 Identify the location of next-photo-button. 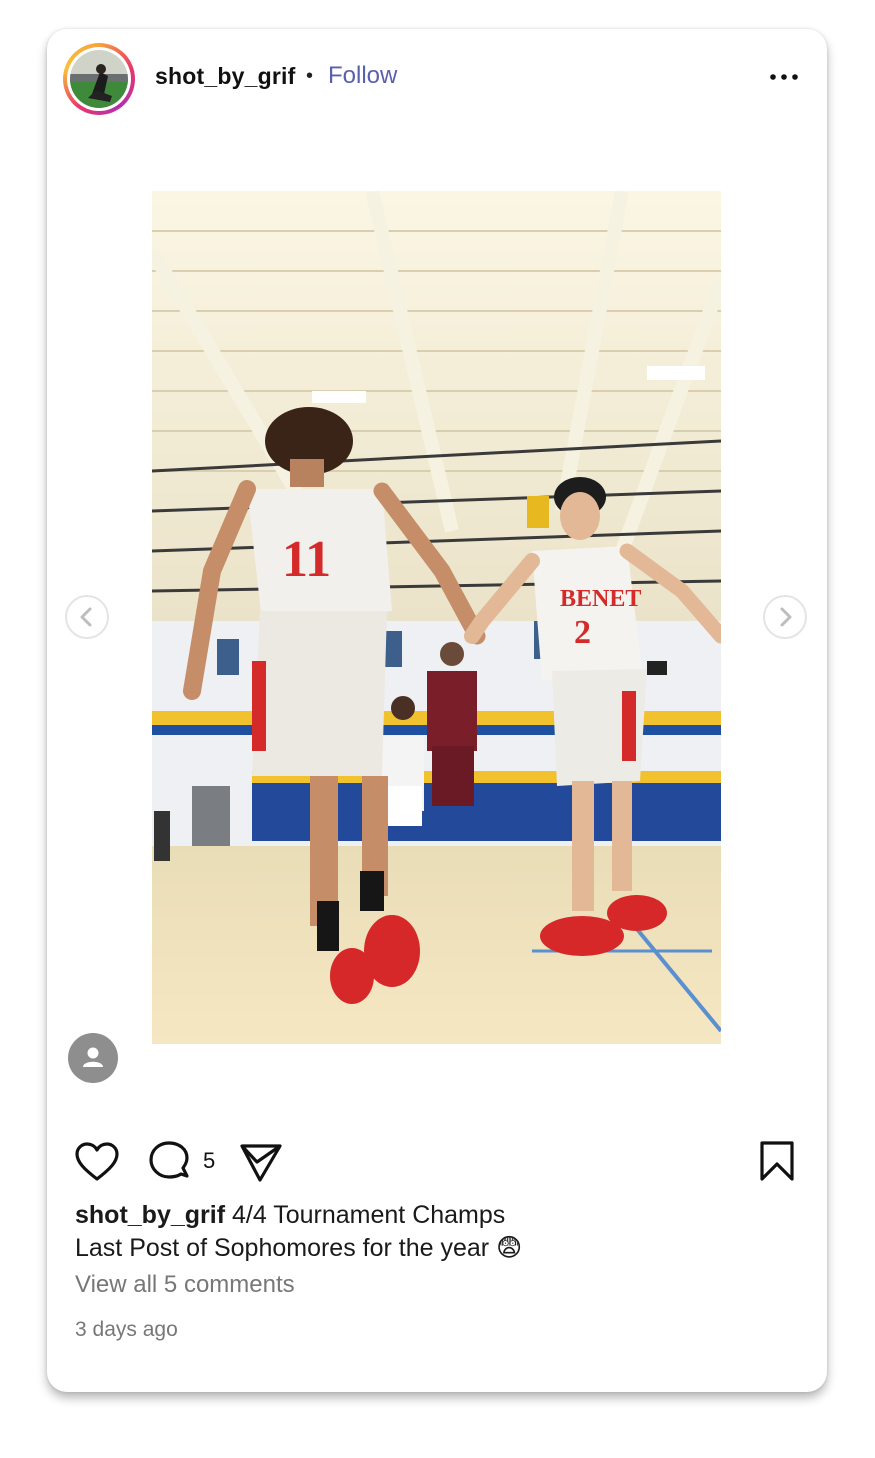
(785, 617).